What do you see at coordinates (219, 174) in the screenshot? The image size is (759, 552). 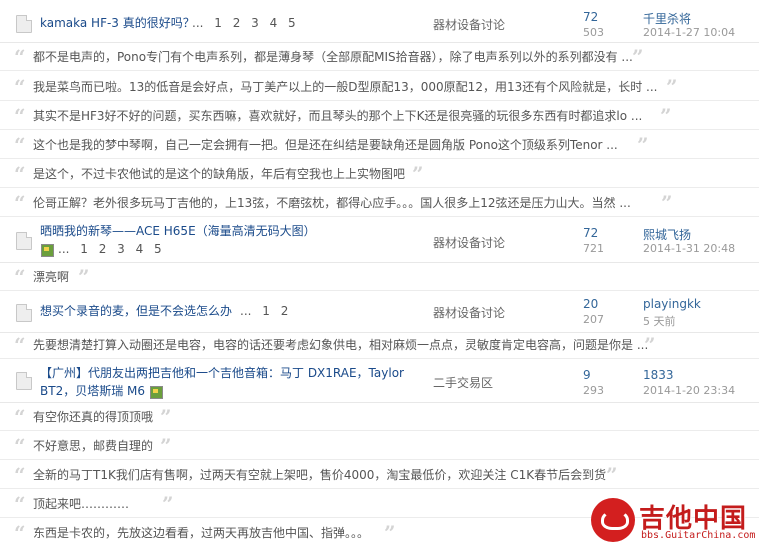 I see `quote-text: 是这个，不过卡农他试的是这个的缺角版，年后有空我也上上实物图吧` at bounding box center [219, 174].